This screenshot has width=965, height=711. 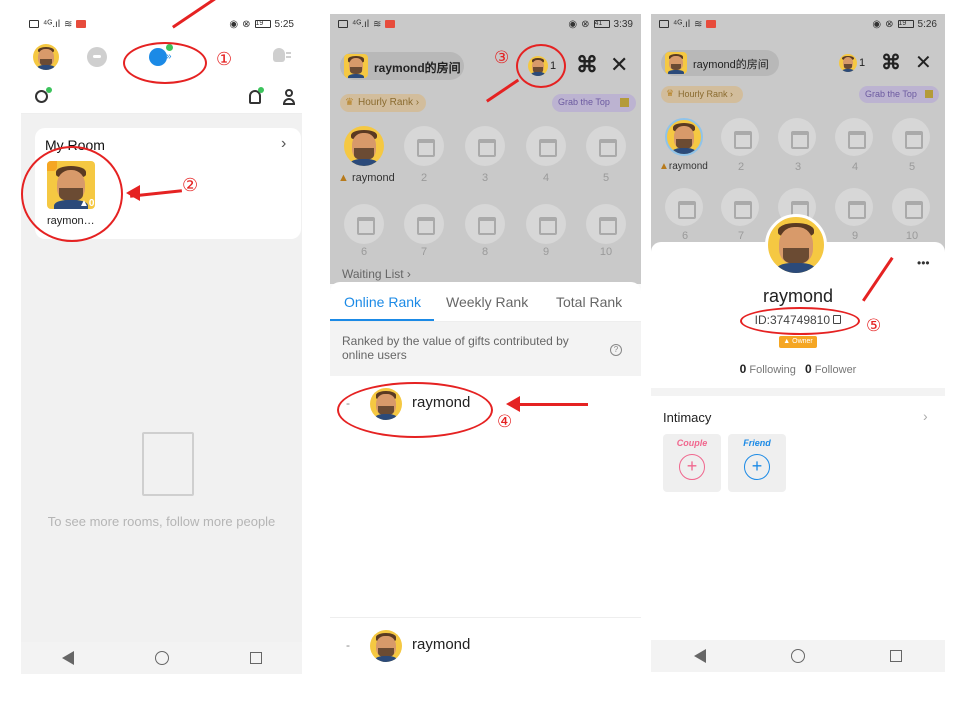 What do you see at coordinates (485, 252) in the screenshot?
I see `seat-number: 8` at bounding box center [485, 252].